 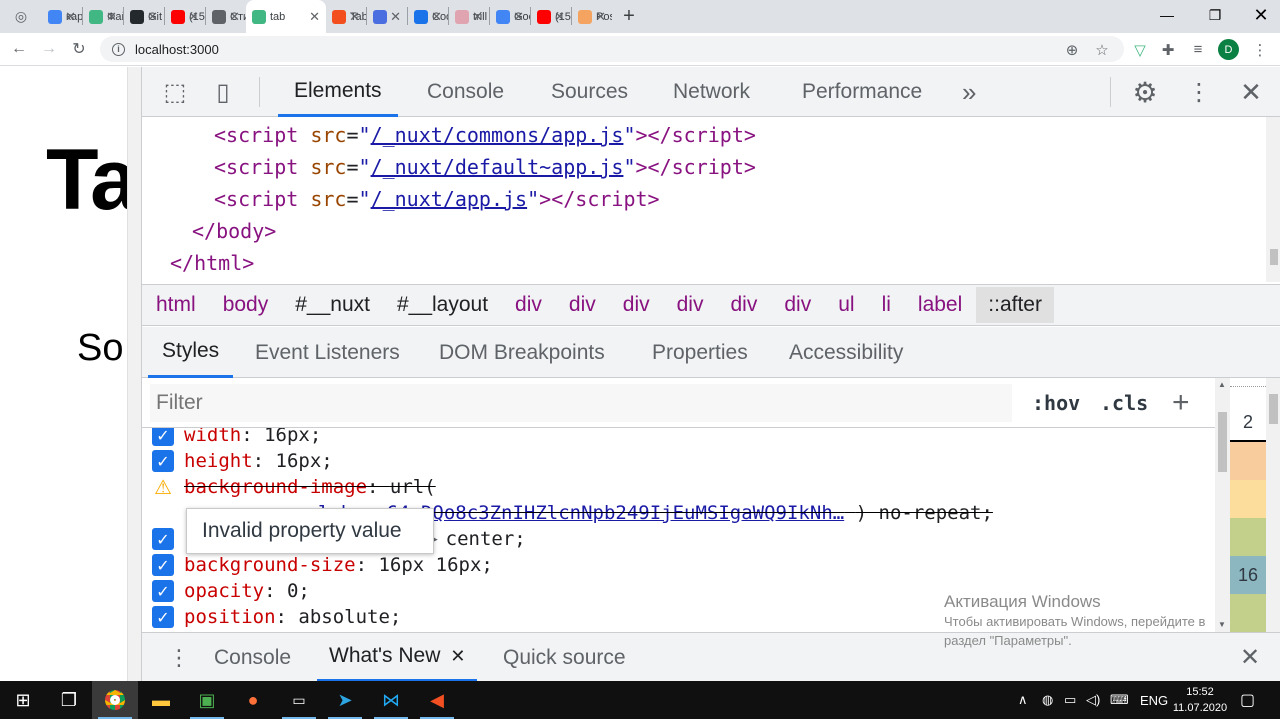 I want to click on box-model-scroll-thumb, so click(x=1273, y=409).